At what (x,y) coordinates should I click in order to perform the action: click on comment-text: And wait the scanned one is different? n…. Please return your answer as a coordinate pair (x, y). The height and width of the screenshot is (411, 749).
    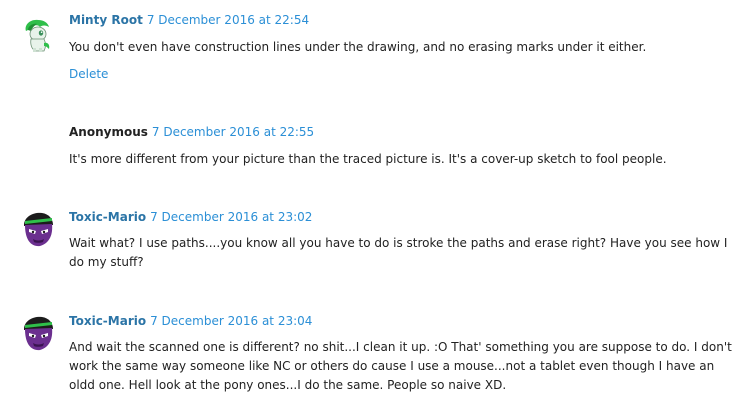
    Looking at the image, I should click on (400, 366).